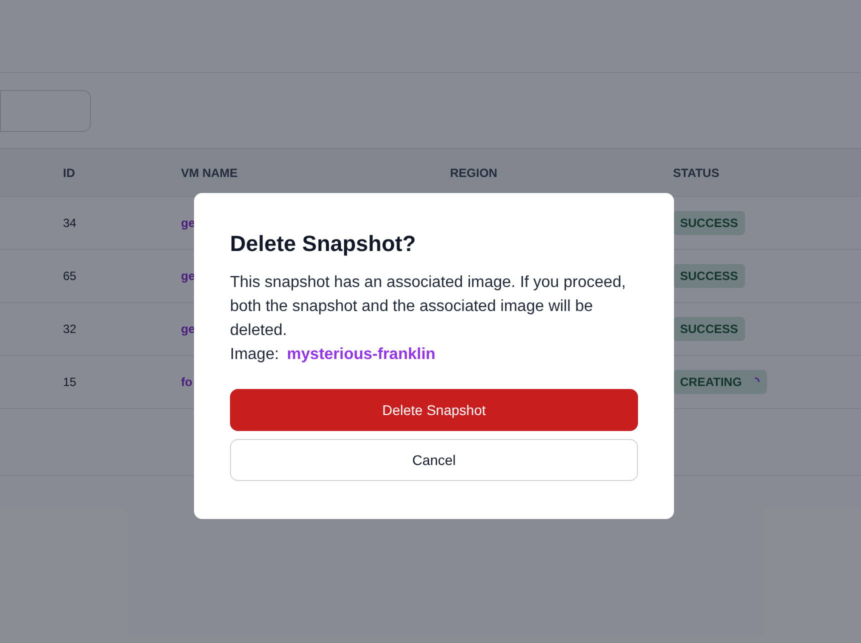 This screenshot has width=861, height=643. Describe the element at coordinates (323, 244) in the screenshot. I see `dialog-title: Delete Snapshot?` at that location.